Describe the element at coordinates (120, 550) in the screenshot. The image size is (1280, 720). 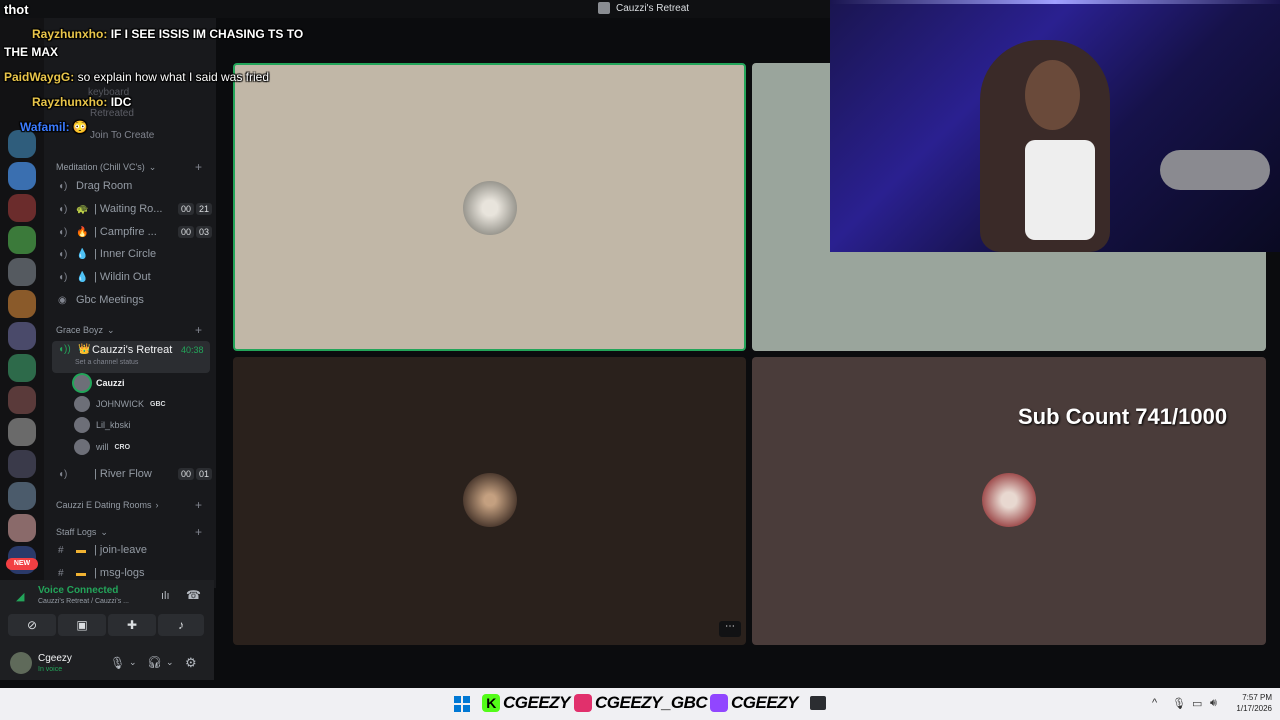
I see `channel-label: | join-leave` at that location.